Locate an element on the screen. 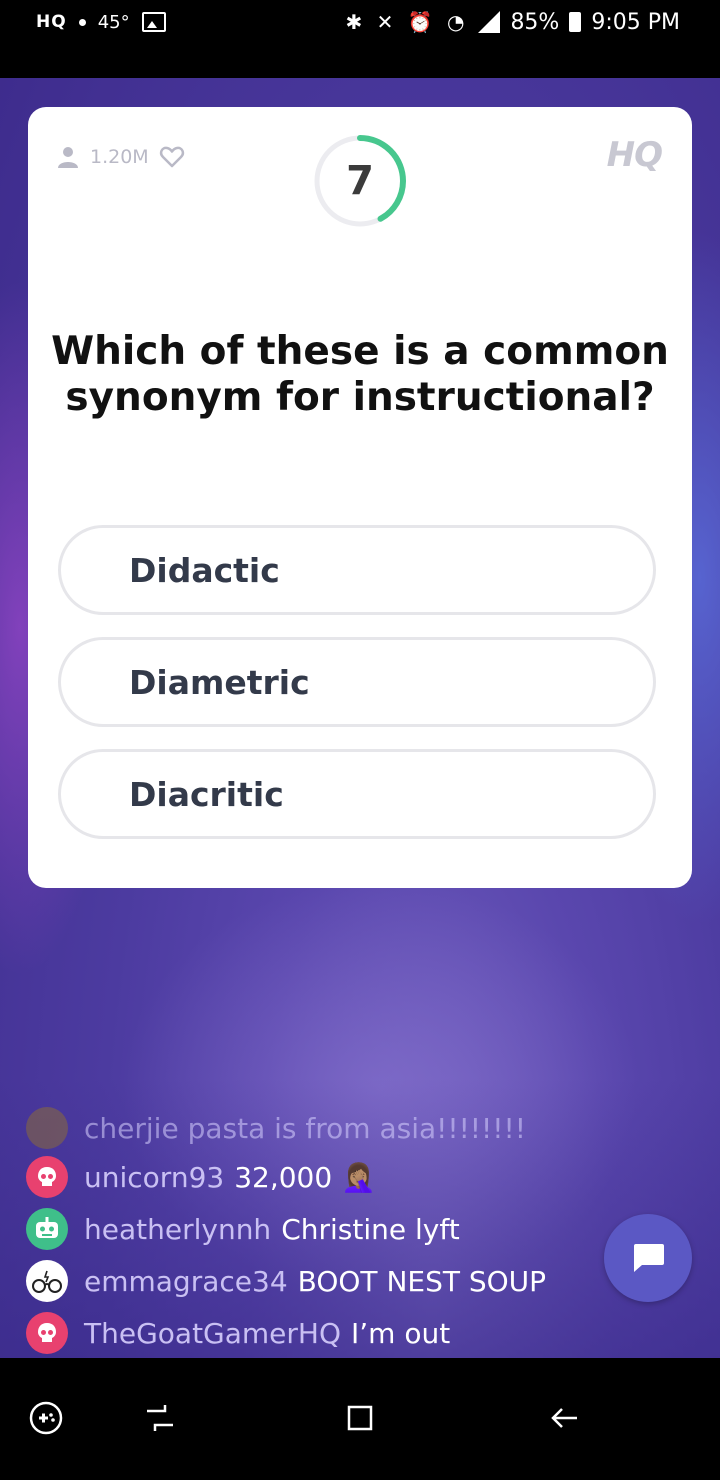 The width and height of the screenshot is (720, 1480). hq-logo: HQ is located at coordinates (634, 155).